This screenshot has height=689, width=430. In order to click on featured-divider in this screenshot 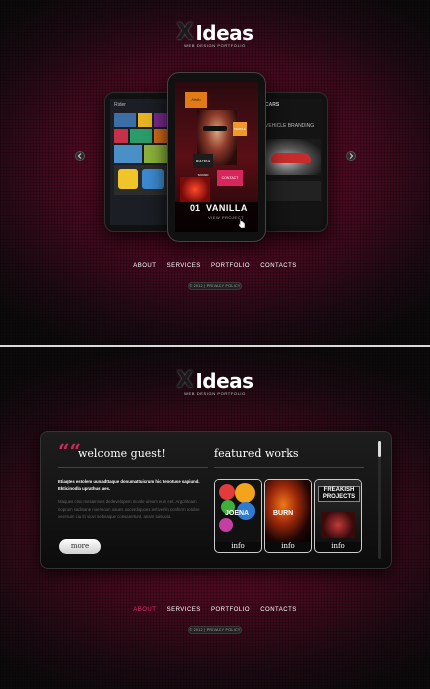, I will do `click(289, 467)`.